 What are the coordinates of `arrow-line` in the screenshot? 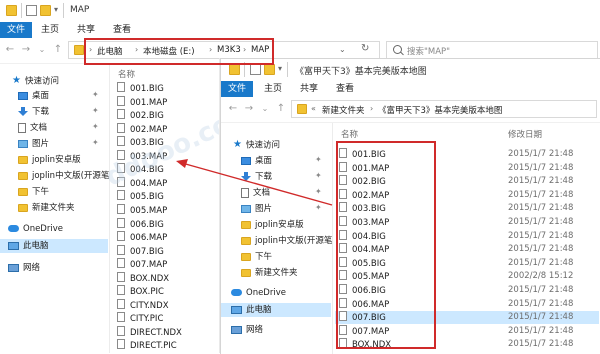 It's located at (257, 184).